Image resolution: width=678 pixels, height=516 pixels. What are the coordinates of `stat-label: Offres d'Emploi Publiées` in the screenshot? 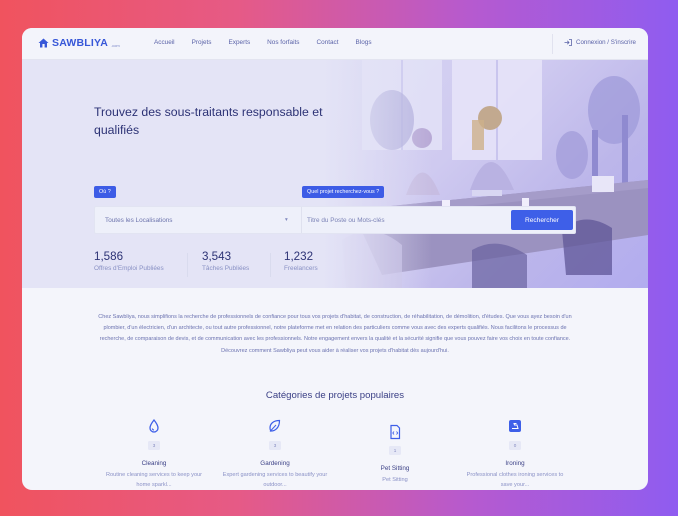 It's located at (129, 268).